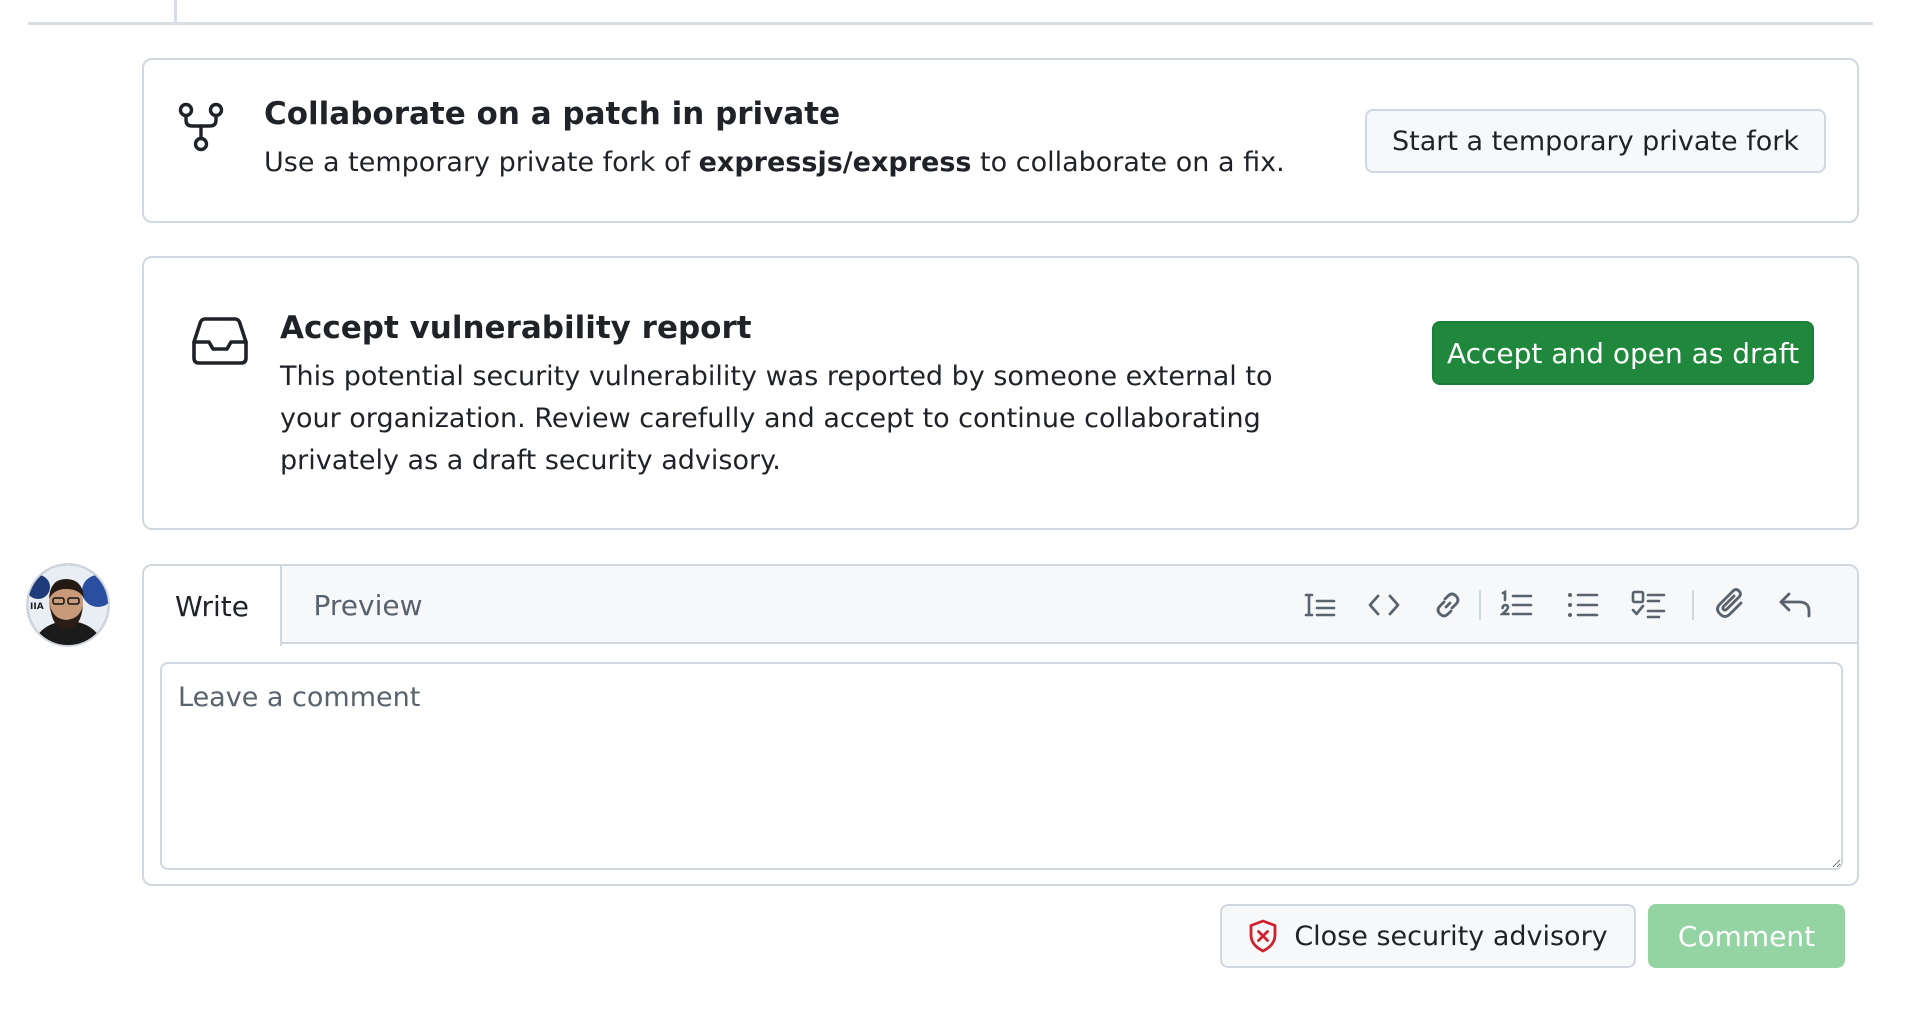 Image resolution: width=1921 pixels, height=1024 pixels. Describe the element at coordinates (516, 328) in the screenshot. I see `accept-card-title: Accept vulnerability report` at that location.